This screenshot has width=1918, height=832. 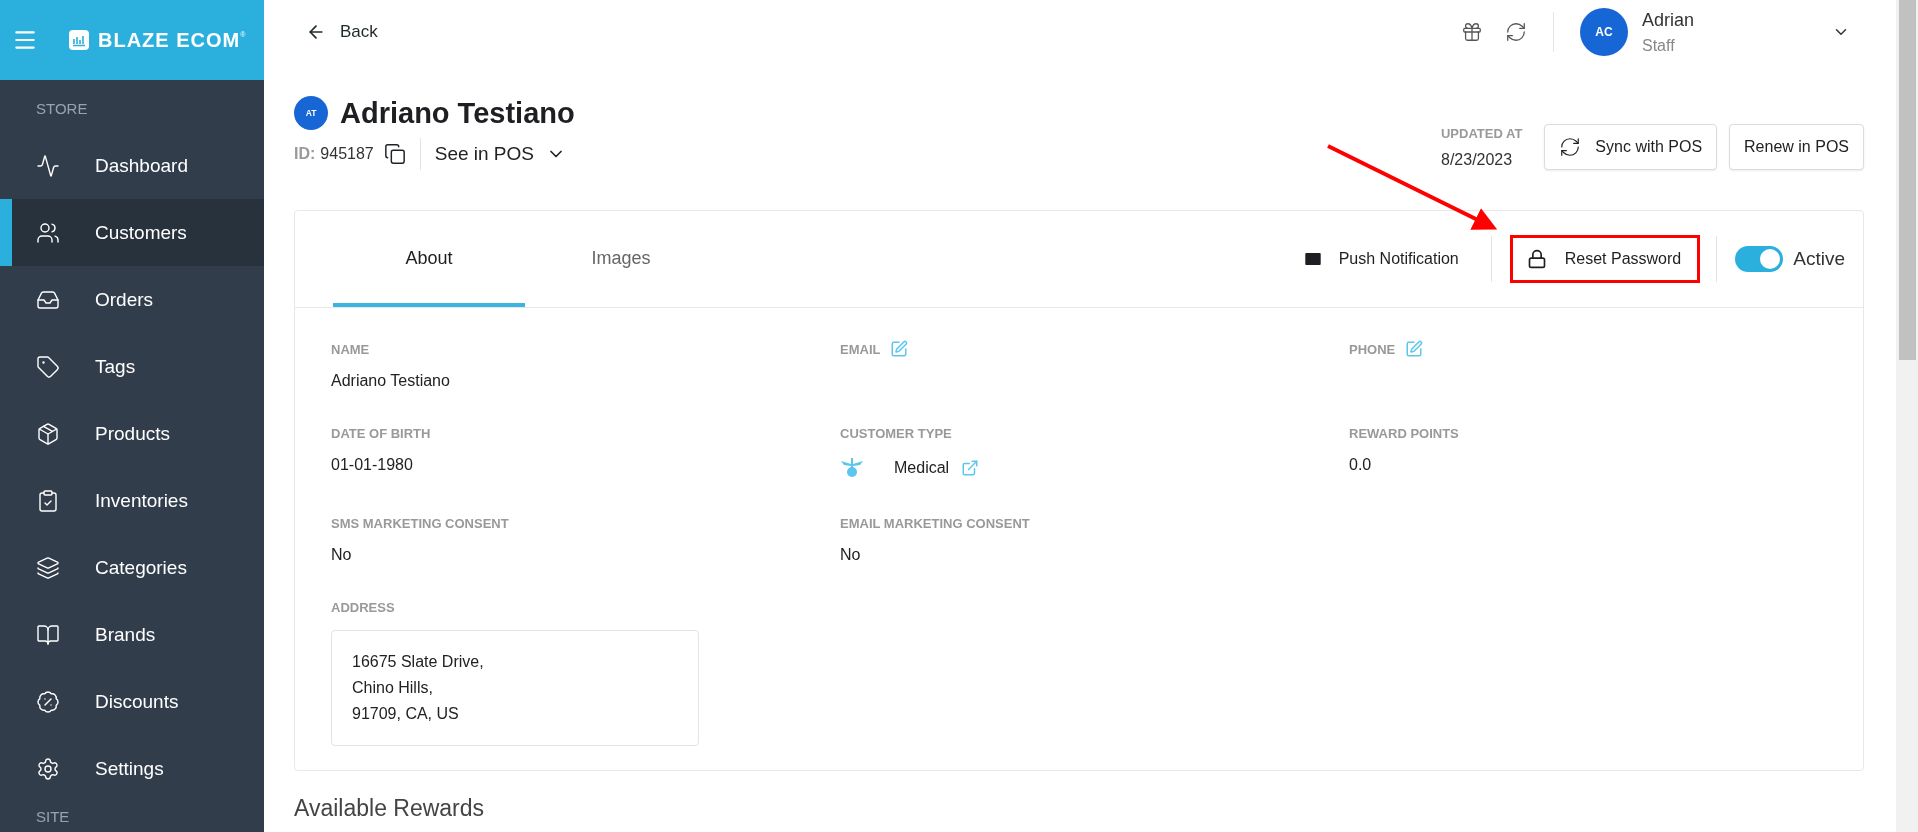 I want to click on address-line: Chino Hills,, so click(x=393, y=688).